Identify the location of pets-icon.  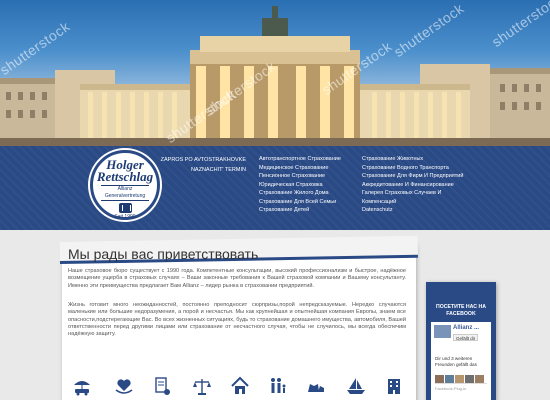
(316, 386).